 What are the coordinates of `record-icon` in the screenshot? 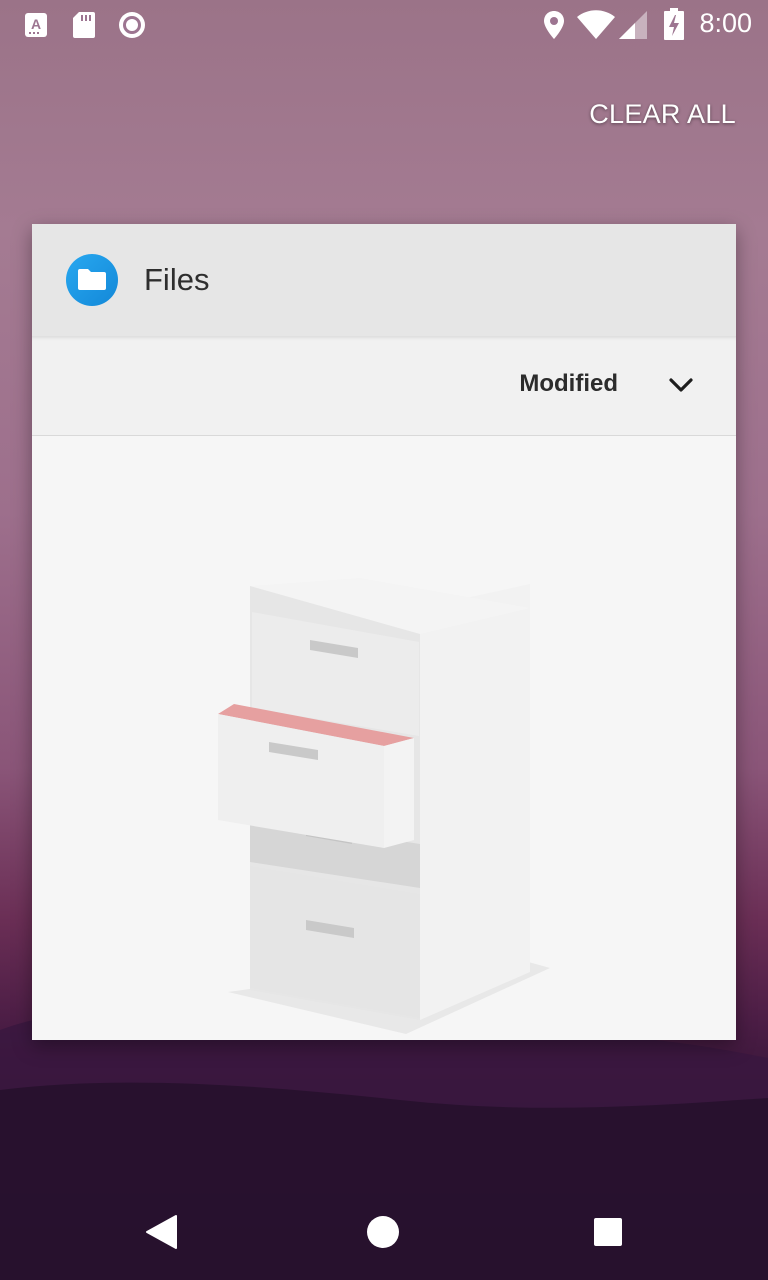 It's located at (132, 25).